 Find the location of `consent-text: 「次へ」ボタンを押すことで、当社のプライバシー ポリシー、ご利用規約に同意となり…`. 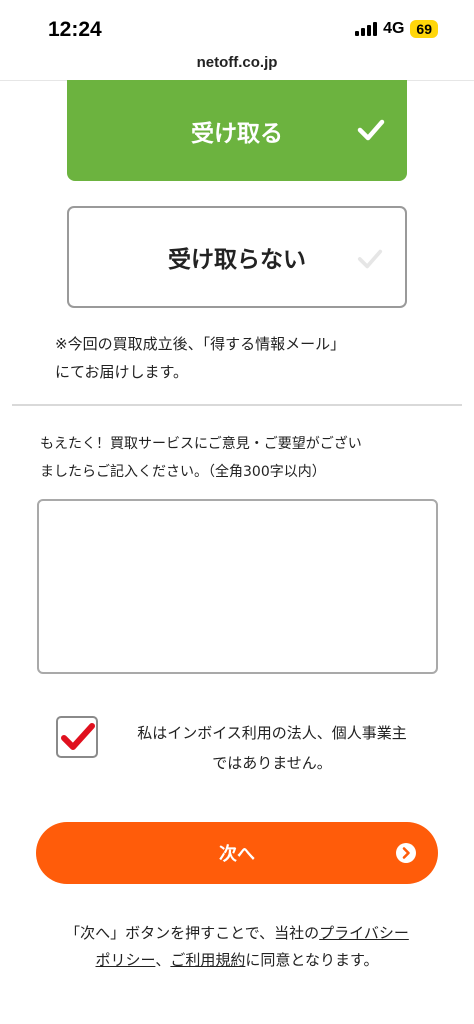

consent-text: 「次へ」ボタンを押すことで、当社のプライバシー ポリシー、ご利用規約に同意となり… is located at coordinates (237, 947).